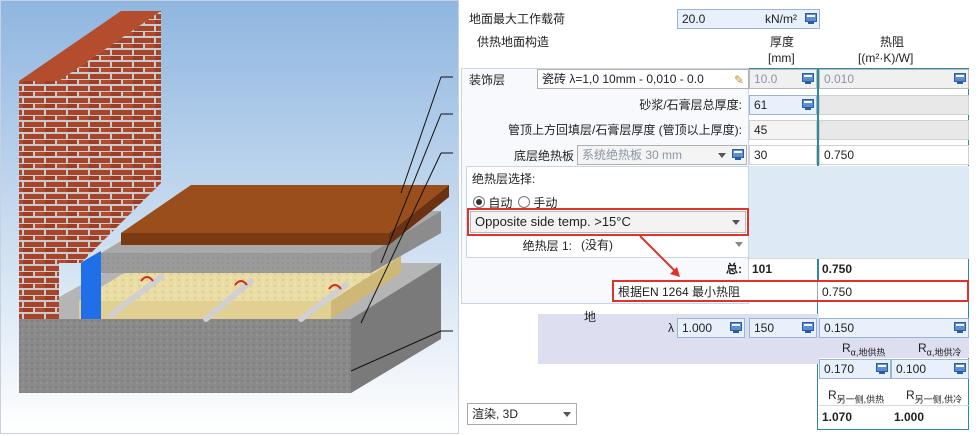 Image resolution: width=979 pixels, height=436 pixels. I want to click on total-thickness: 101, so click(762, 269).